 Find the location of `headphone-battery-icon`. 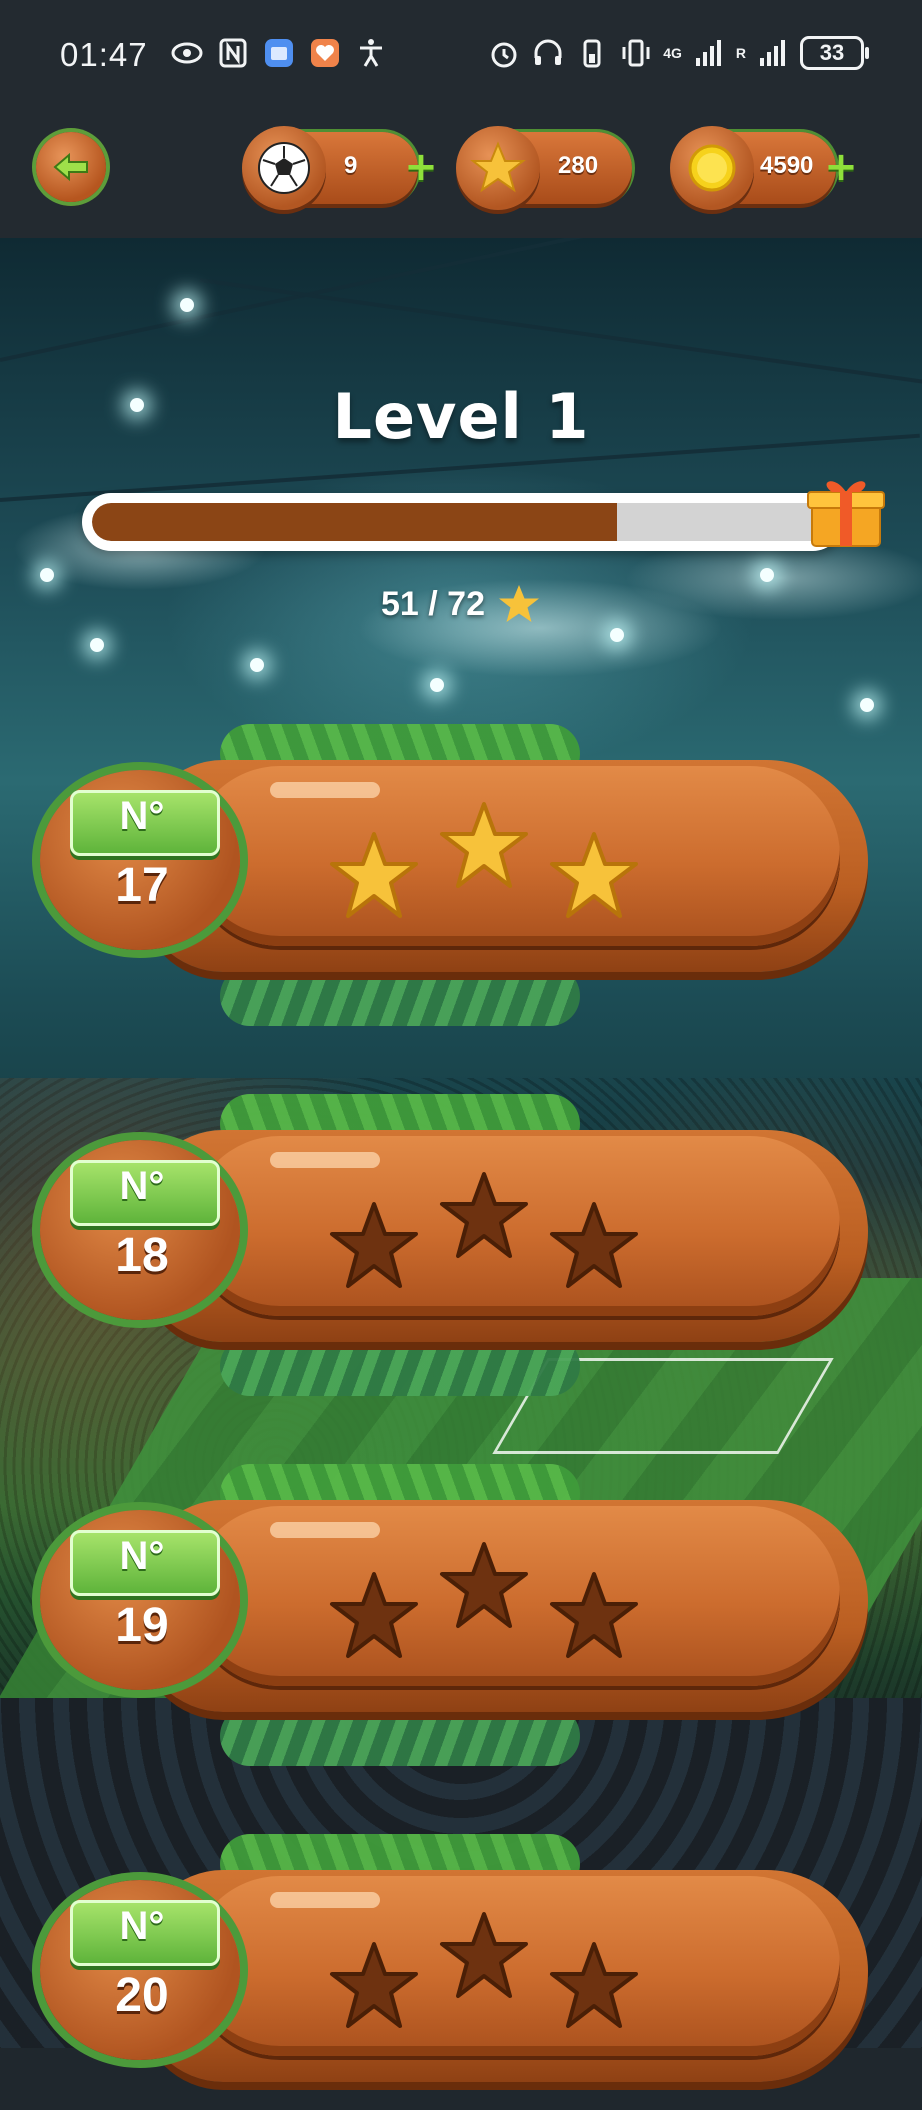

headphone-battery-icon is located at coordinates (592, 53).